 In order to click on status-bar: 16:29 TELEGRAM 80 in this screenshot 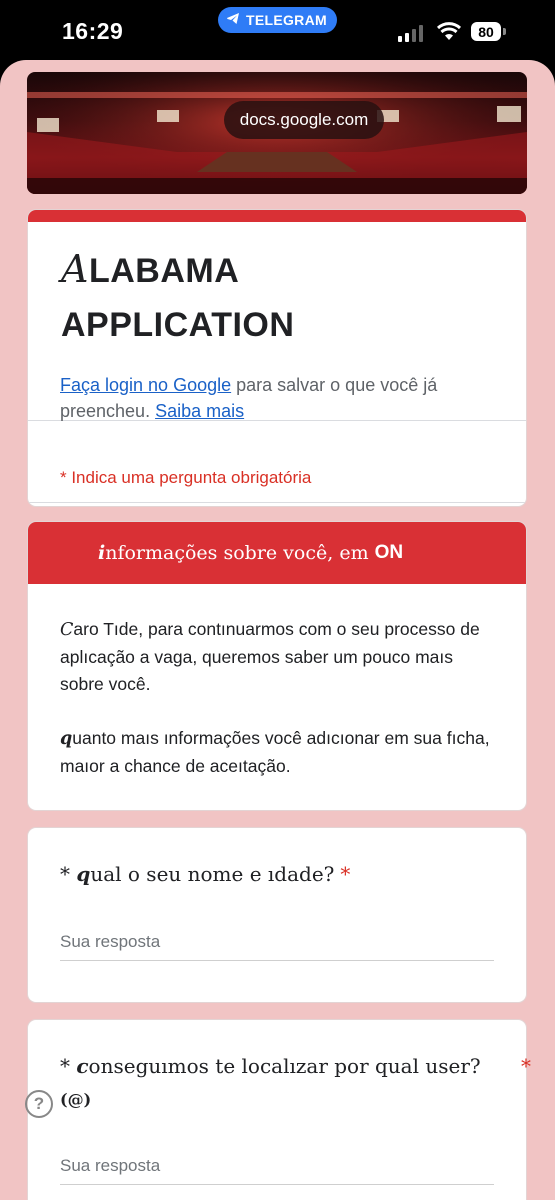, I will do `click(277, 32)`.